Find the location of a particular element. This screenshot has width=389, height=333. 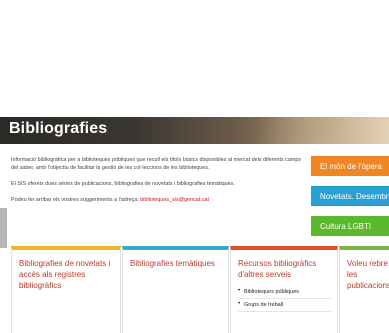

card-title: Bibliografies temàtiques is located at coordinates (176, 263).